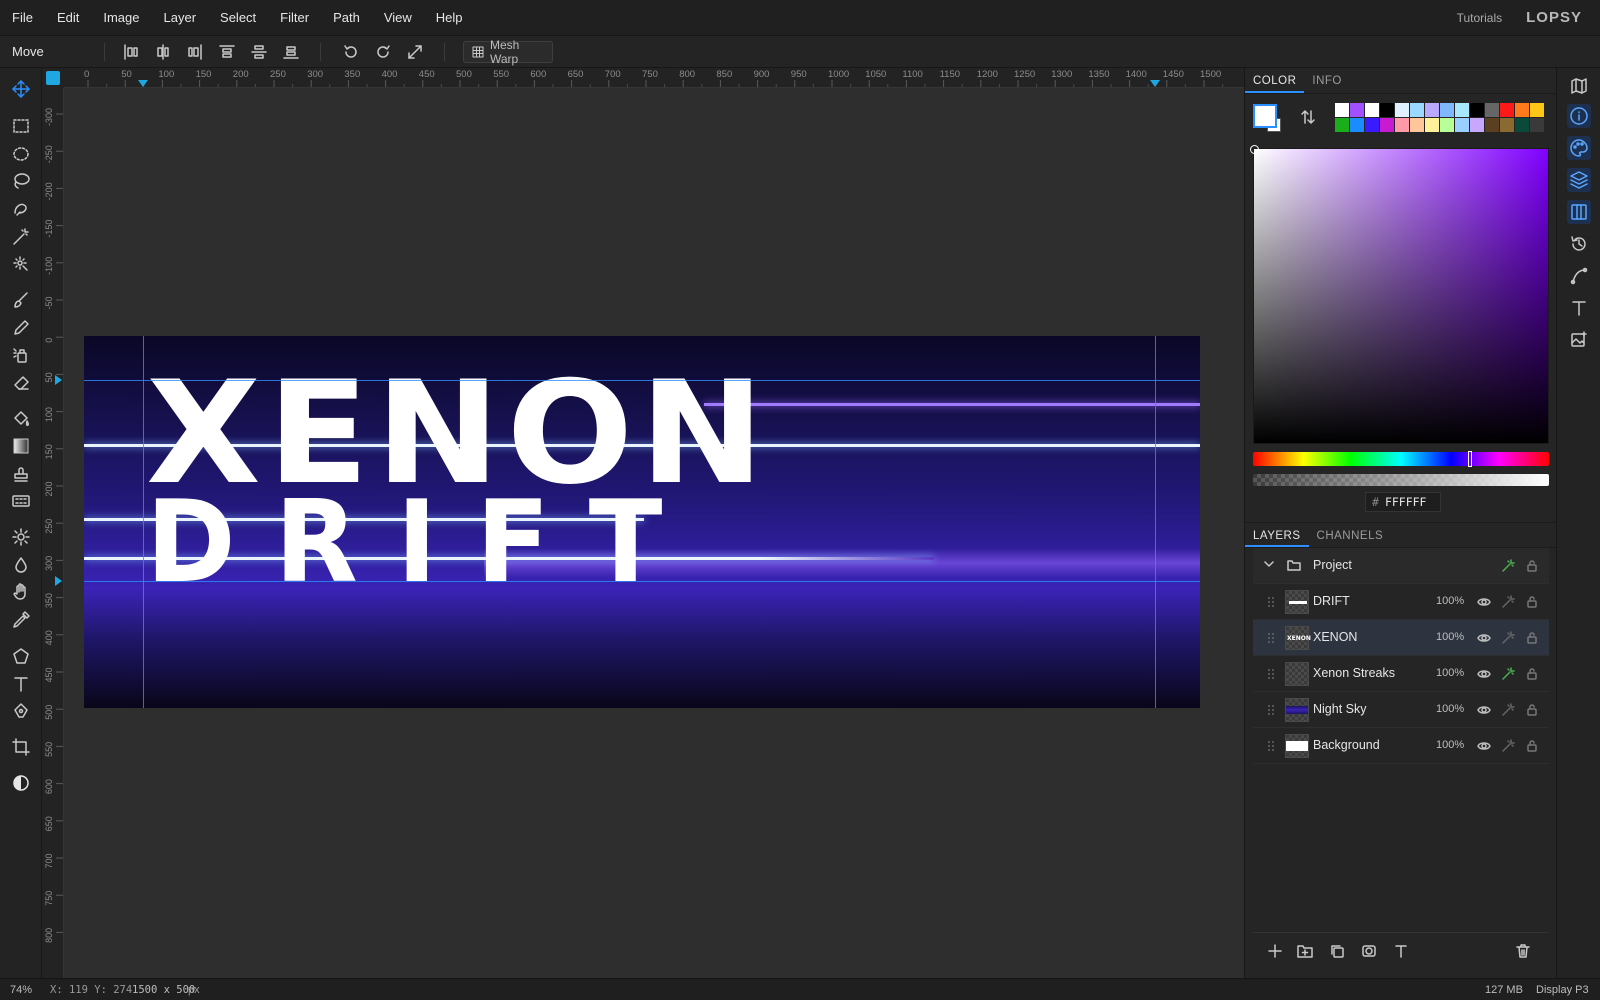 The width and height of the screenshot is (1600, 1000). Describe the element at coordinates (291, 52) in the screenshot. I see `align-bottom-icon` at that location.